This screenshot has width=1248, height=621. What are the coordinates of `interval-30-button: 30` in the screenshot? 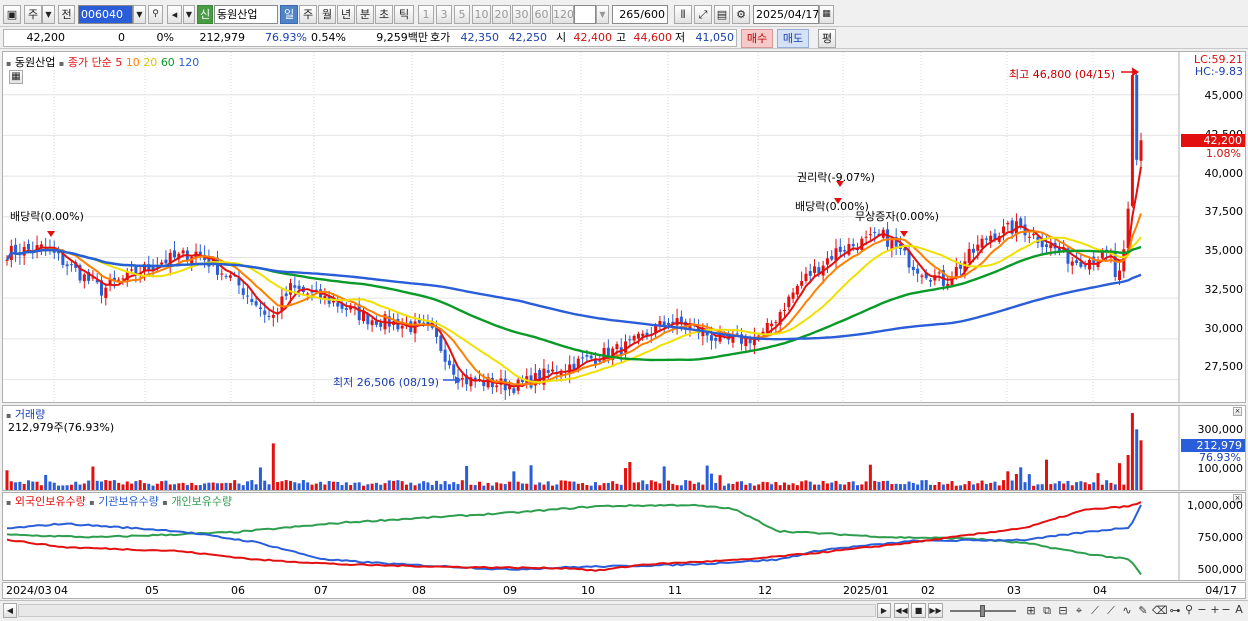 It's located at (521, 14).